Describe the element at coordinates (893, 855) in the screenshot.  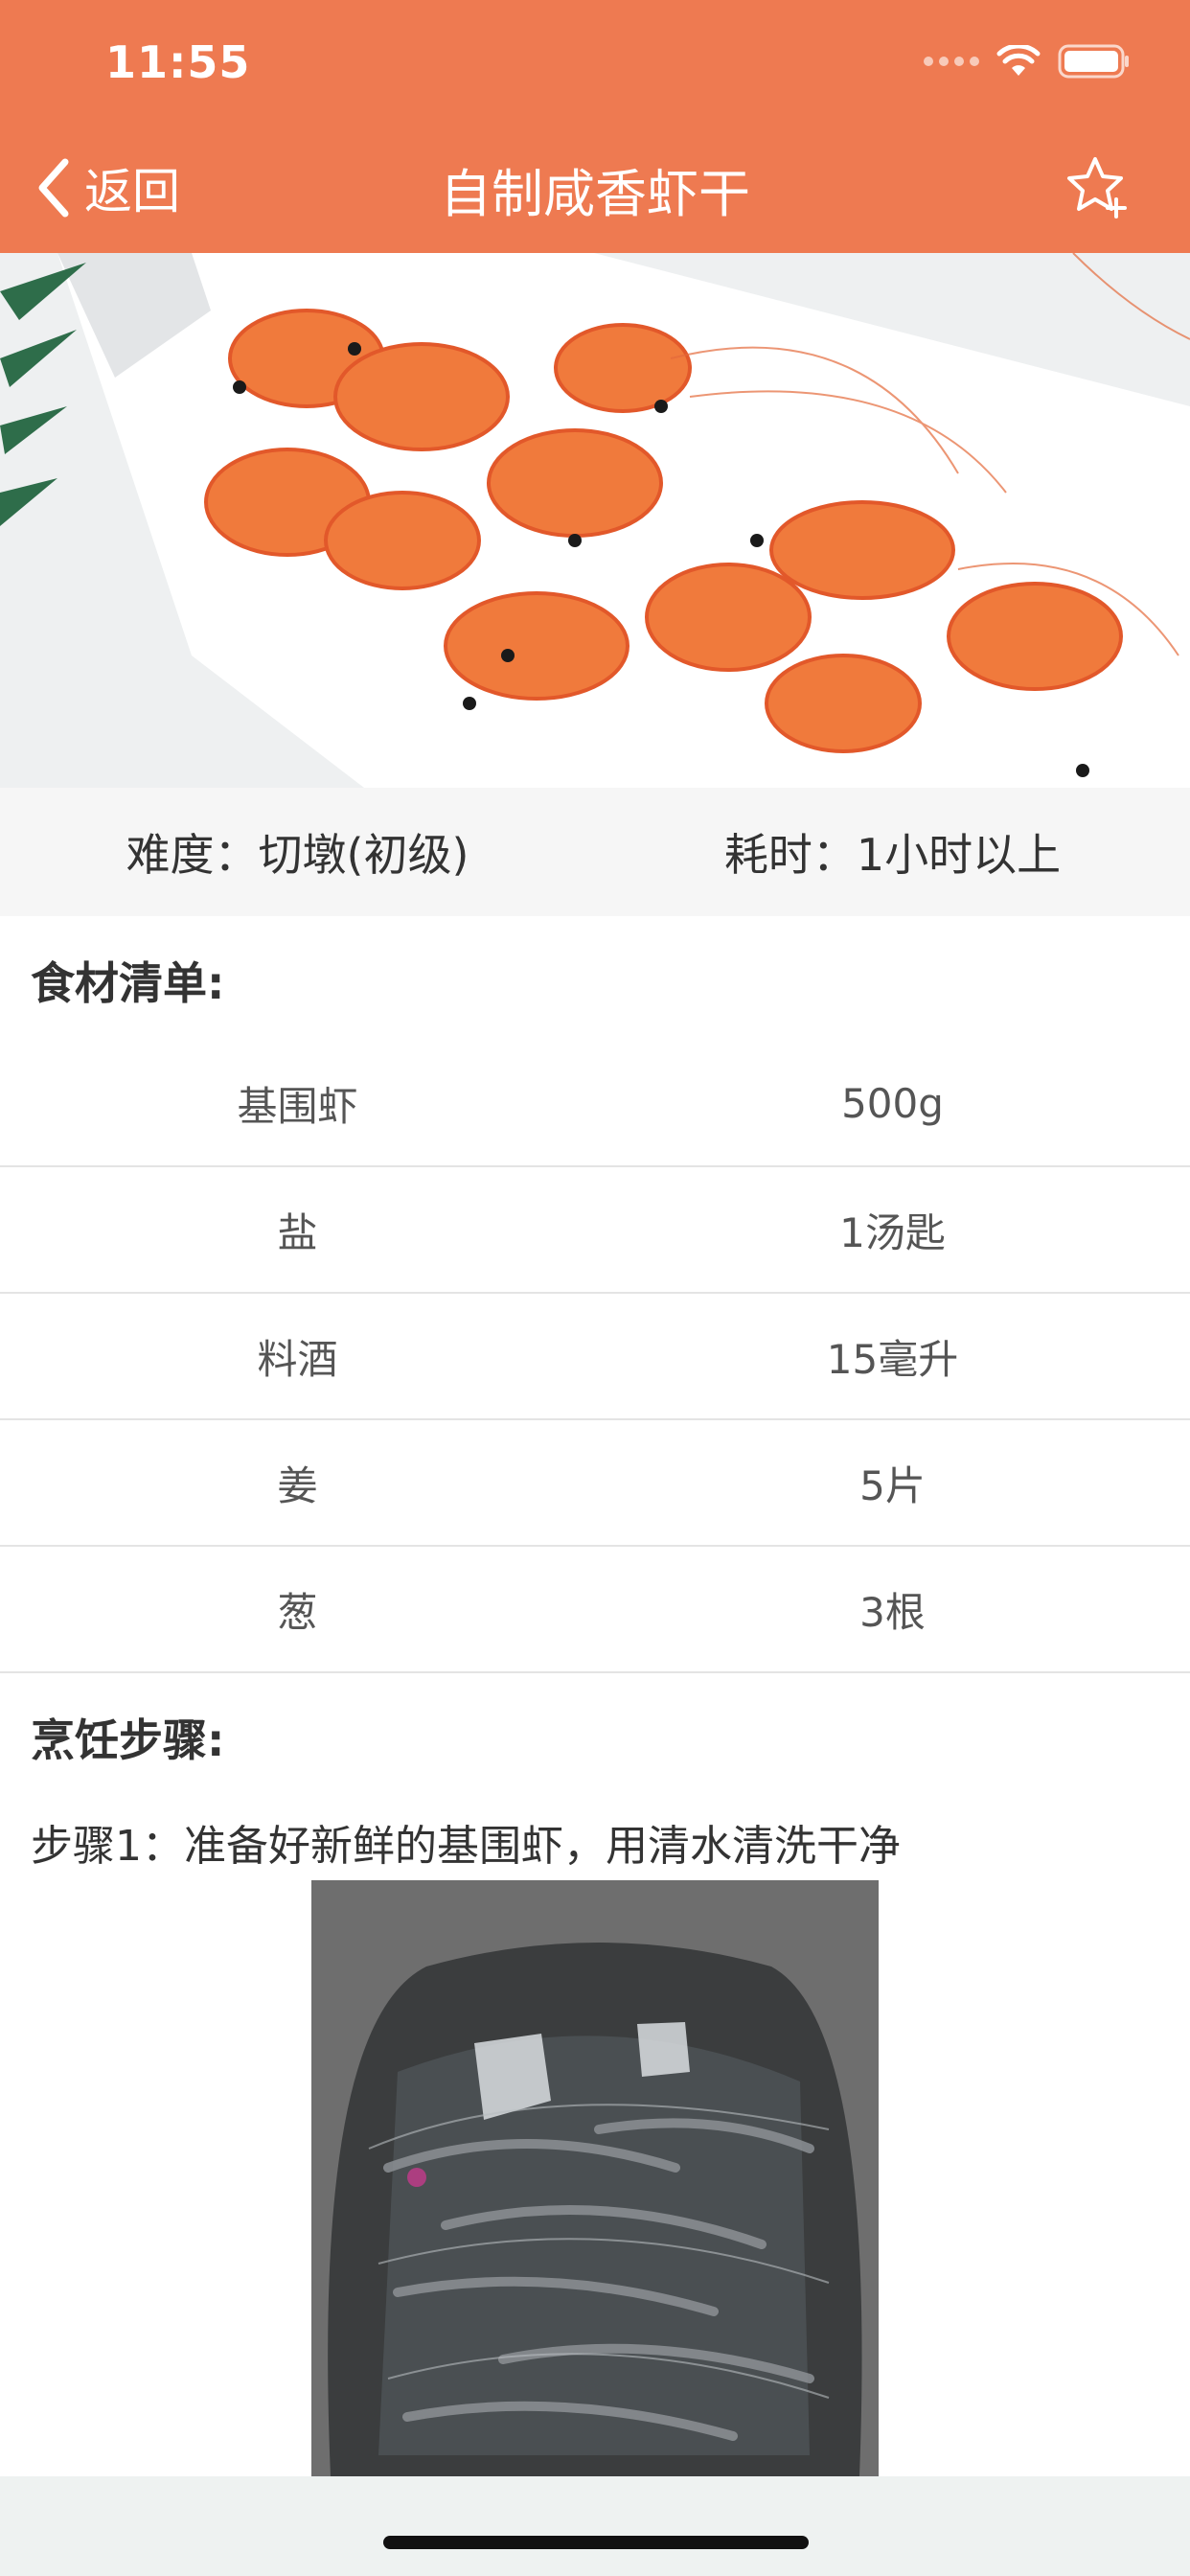
I see `duration-label: 耗时：1小时以上` at that location.